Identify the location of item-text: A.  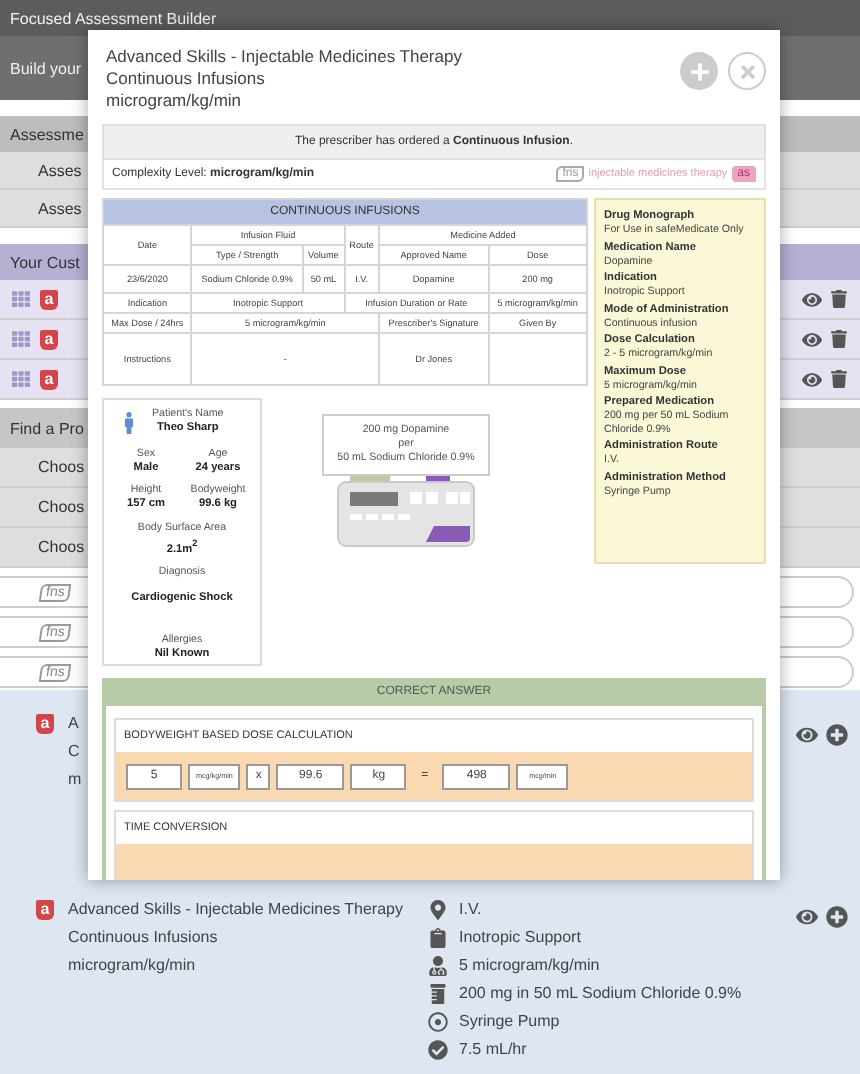
(74, 724).